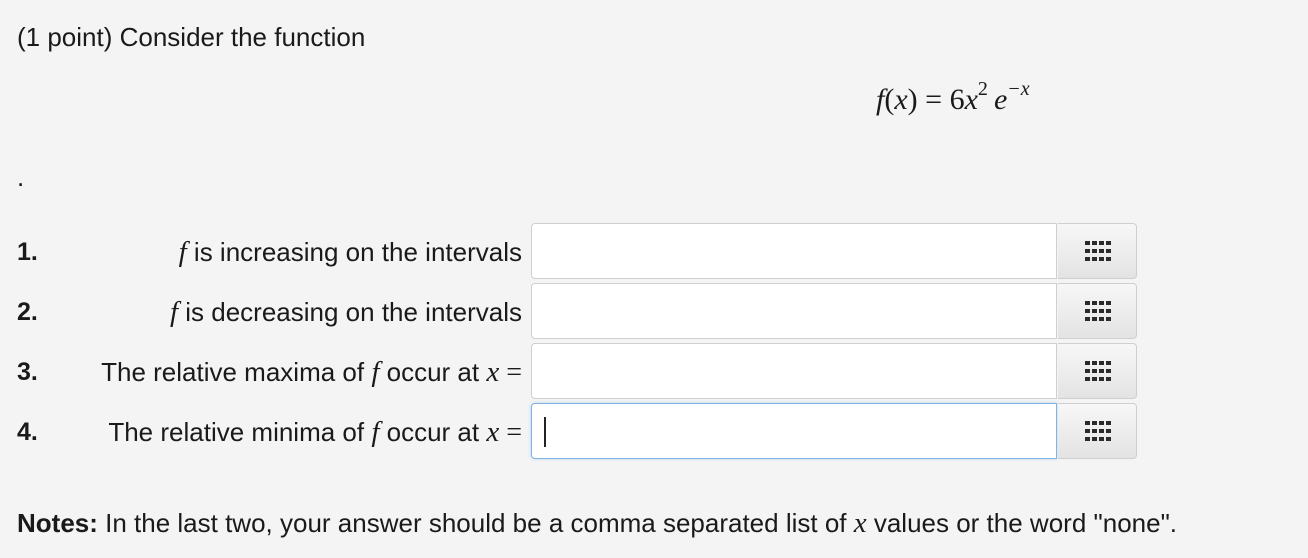 This screenshot has width=1308, height=558. What do you see at coordinates (901, 99) in the screenshot?
I see `formula-x: x` at bounding box center [901, 99].